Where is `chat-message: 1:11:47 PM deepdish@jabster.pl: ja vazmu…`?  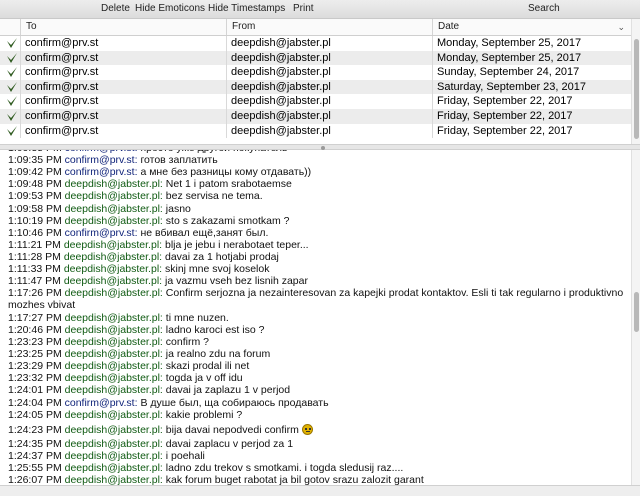 chat-message: 1:11:47 PM deepdish@jabster.pl: ja vazmu… is located at coordinates (318, 281).